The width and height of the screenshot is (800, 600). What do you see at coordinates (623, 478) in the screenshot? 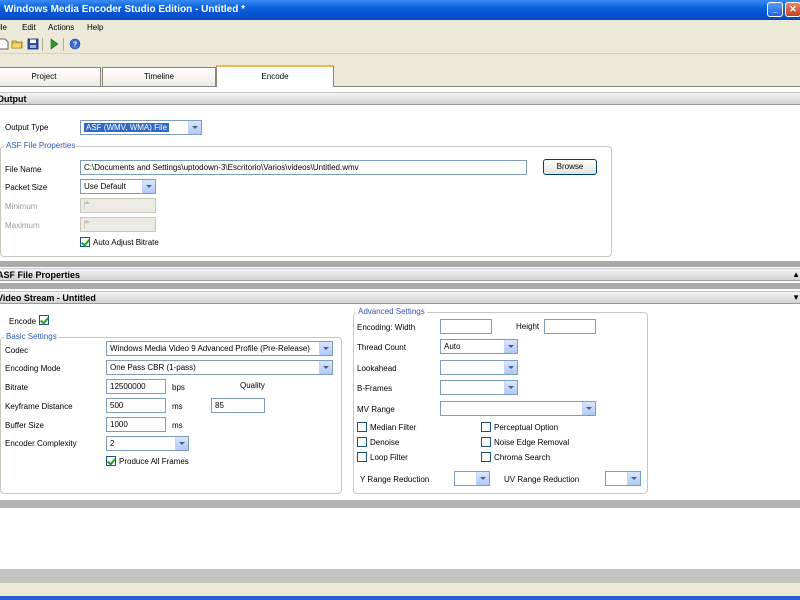
I see `uv-range-reduction-select` at bounding box center [623, 478].